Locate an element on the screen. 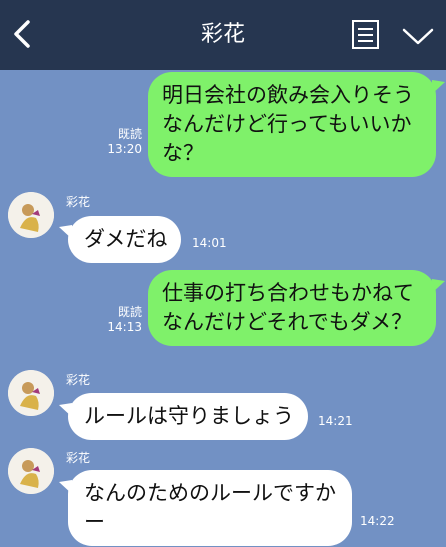  menu-button is located at coordinates (366, 35).